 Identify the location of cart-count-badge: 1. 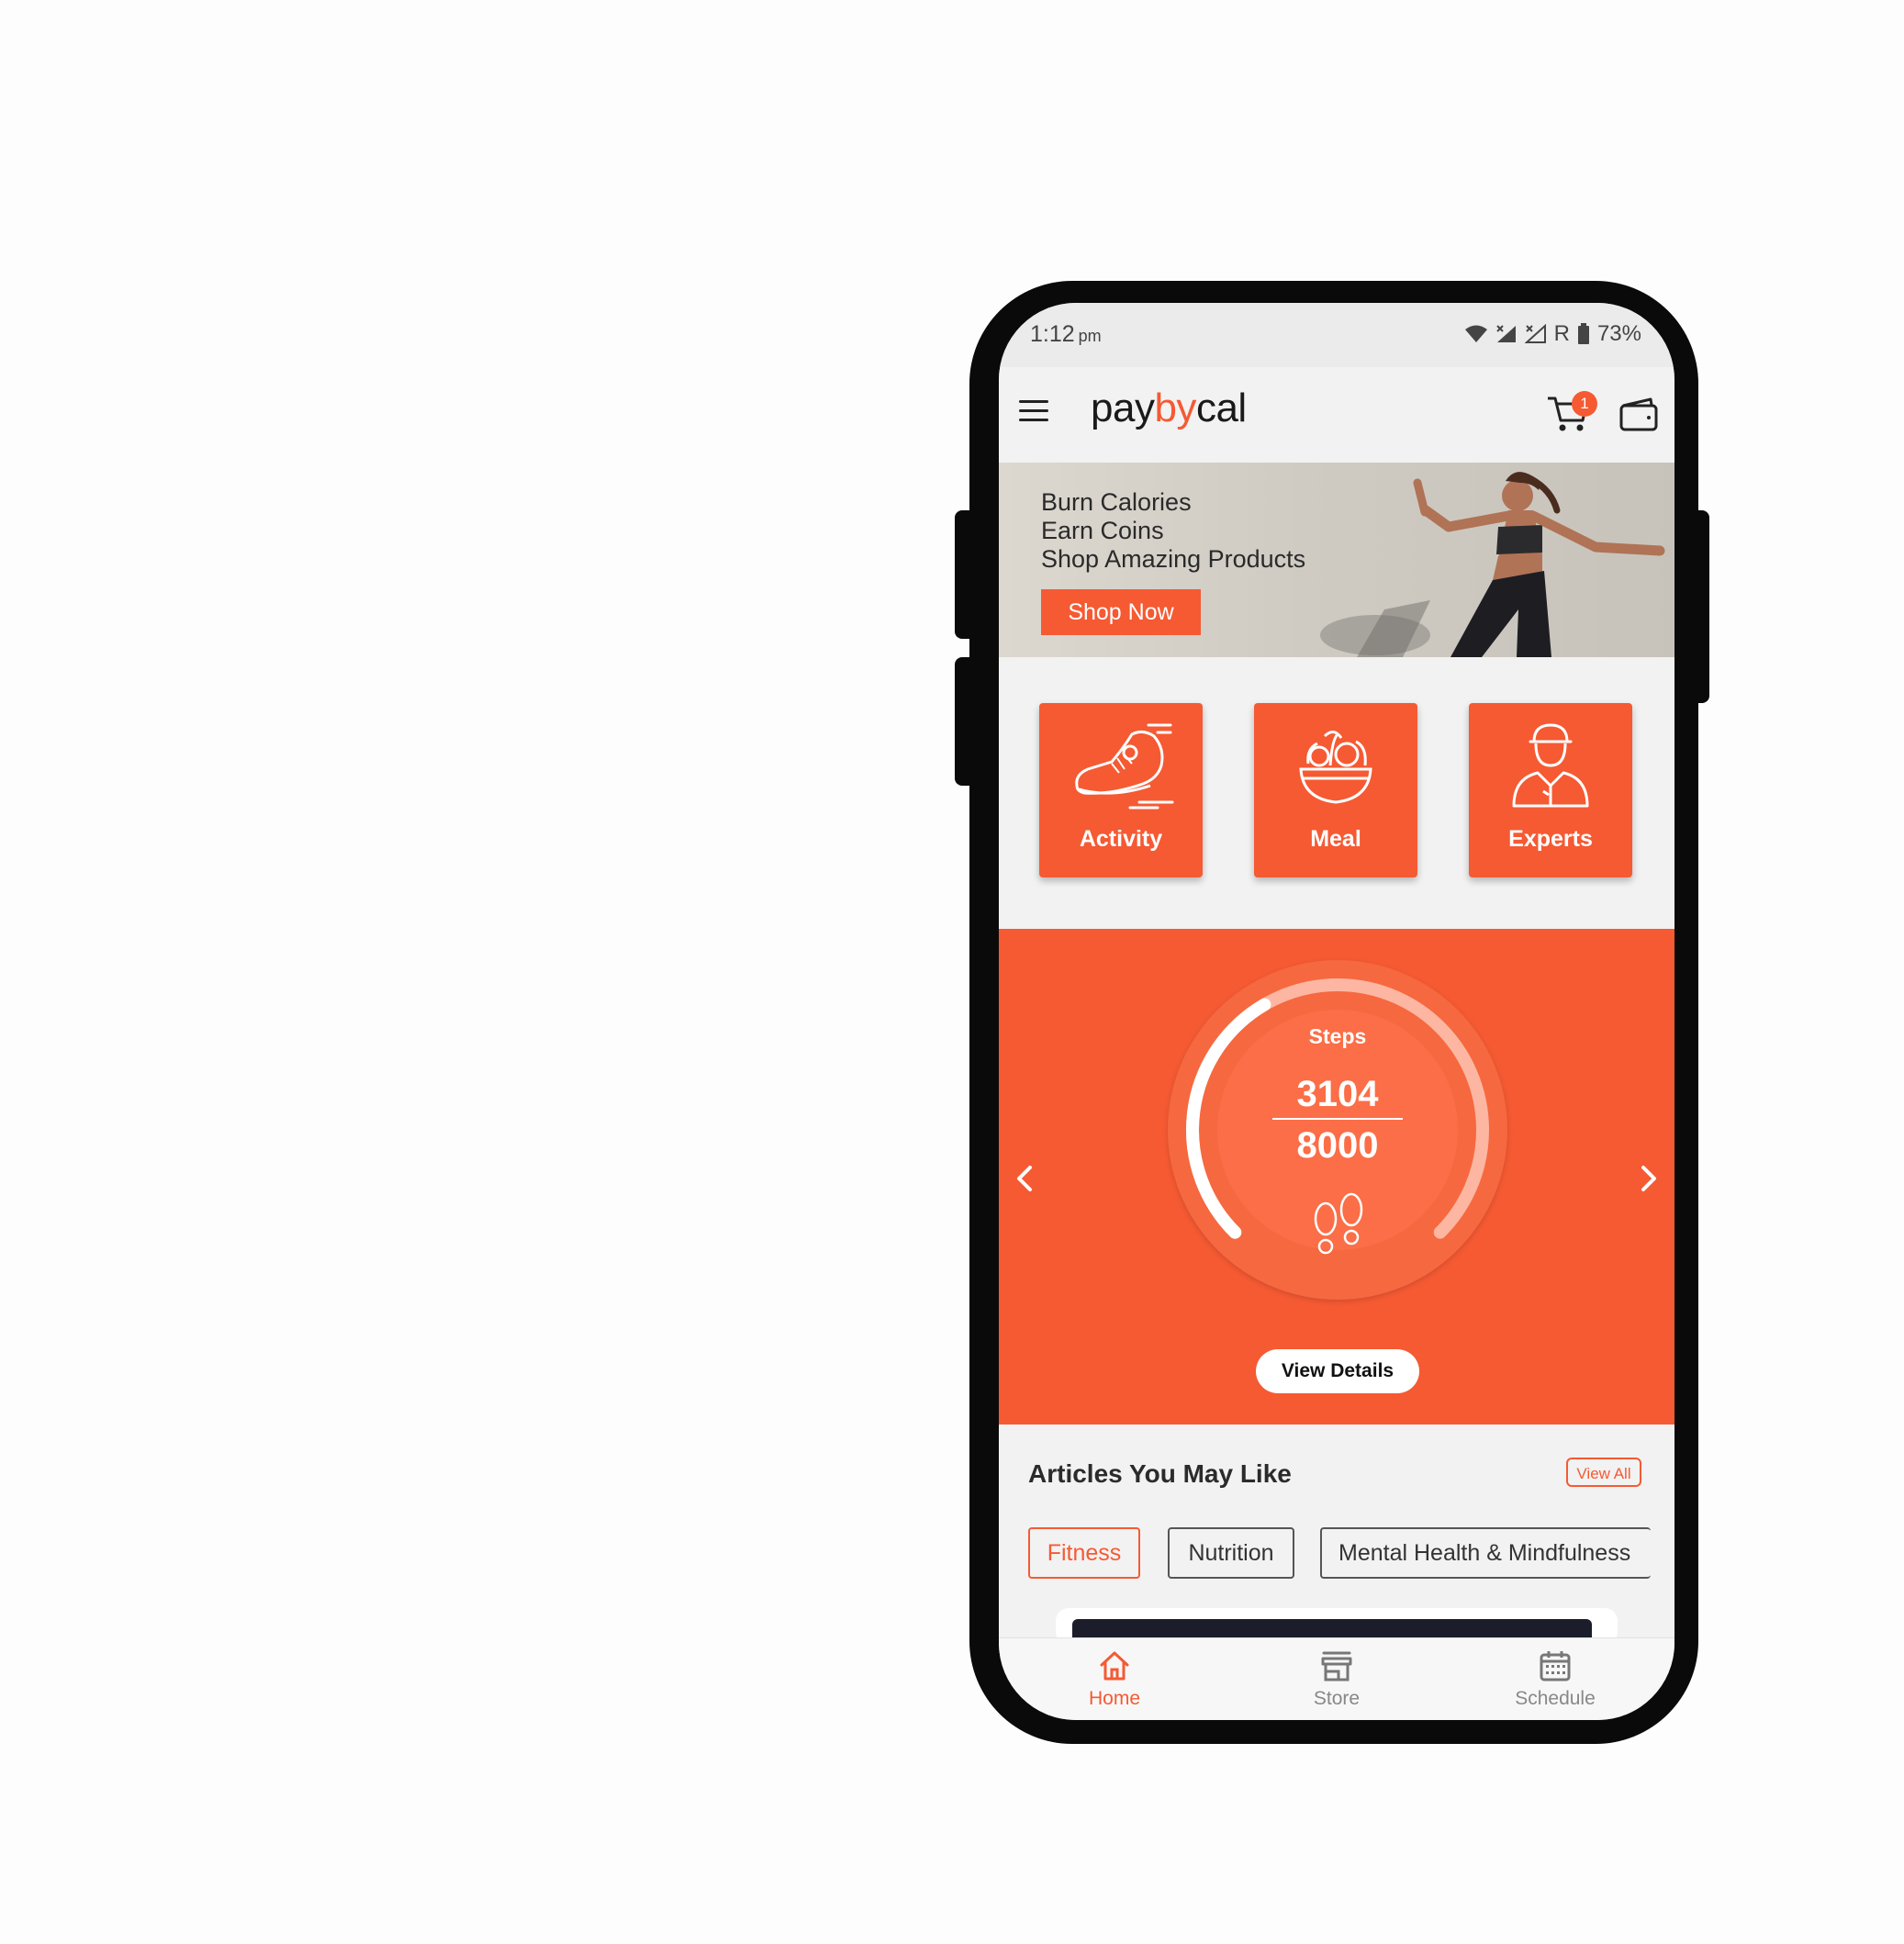
(1584, 404).